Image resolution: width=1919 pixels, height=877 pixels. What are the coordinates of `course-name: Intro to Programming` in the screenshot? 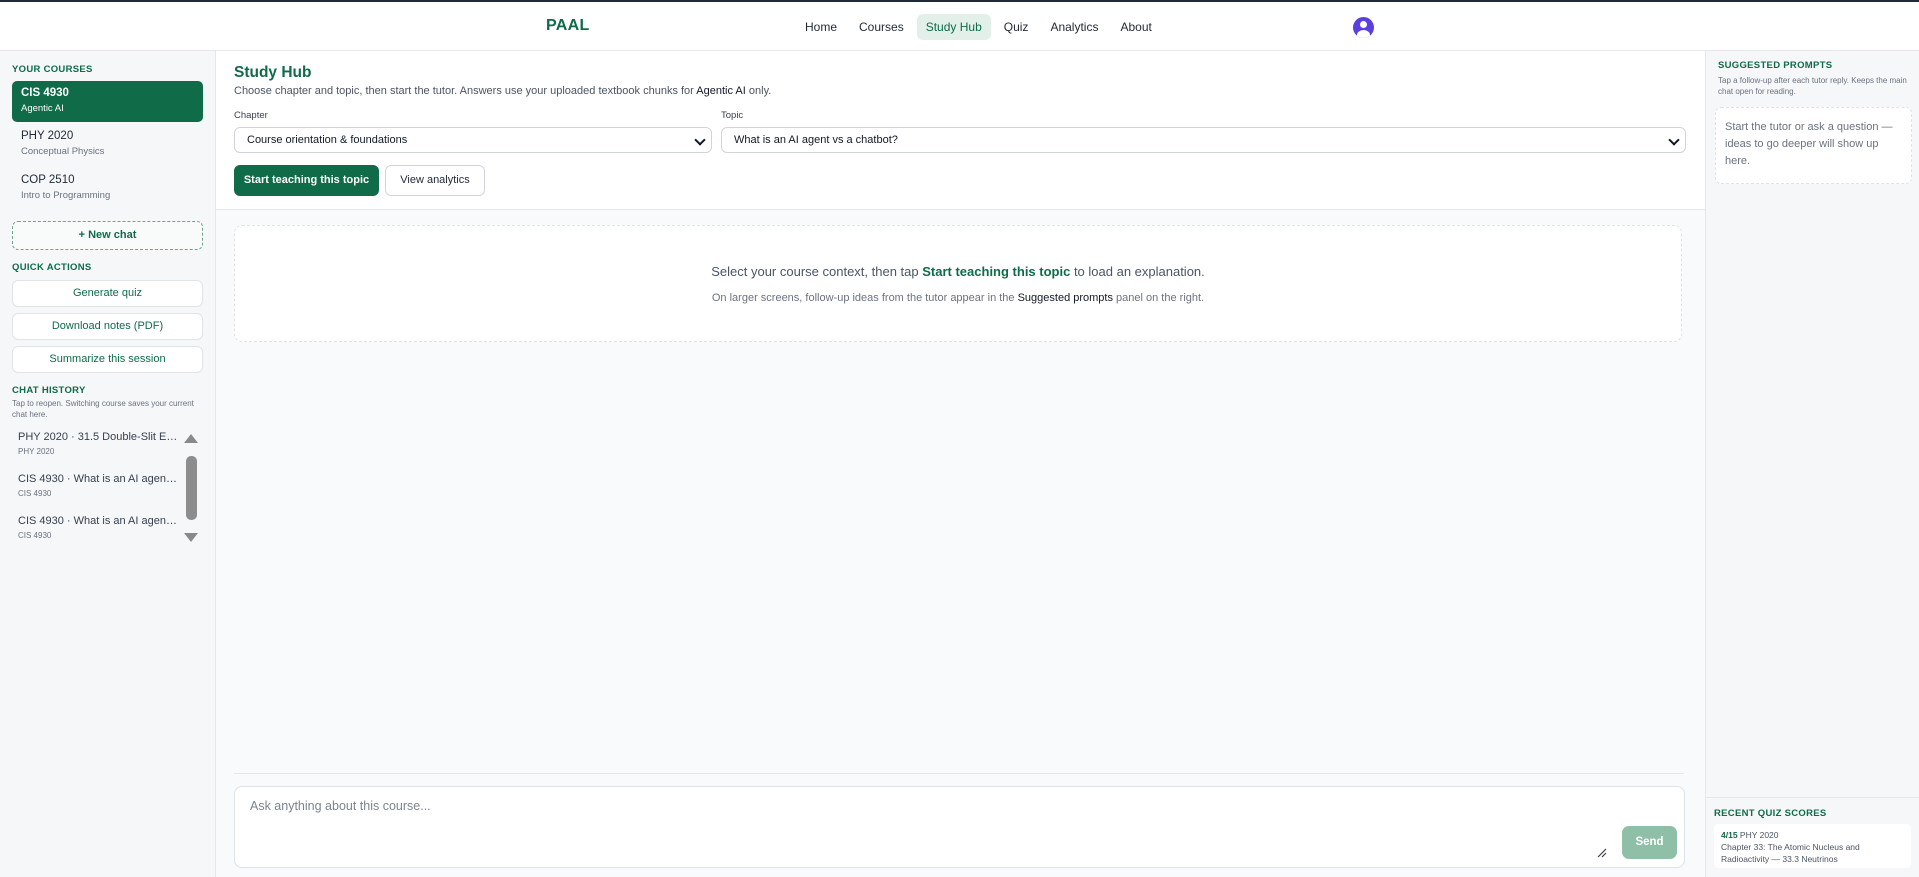 It's located at (66, 195).